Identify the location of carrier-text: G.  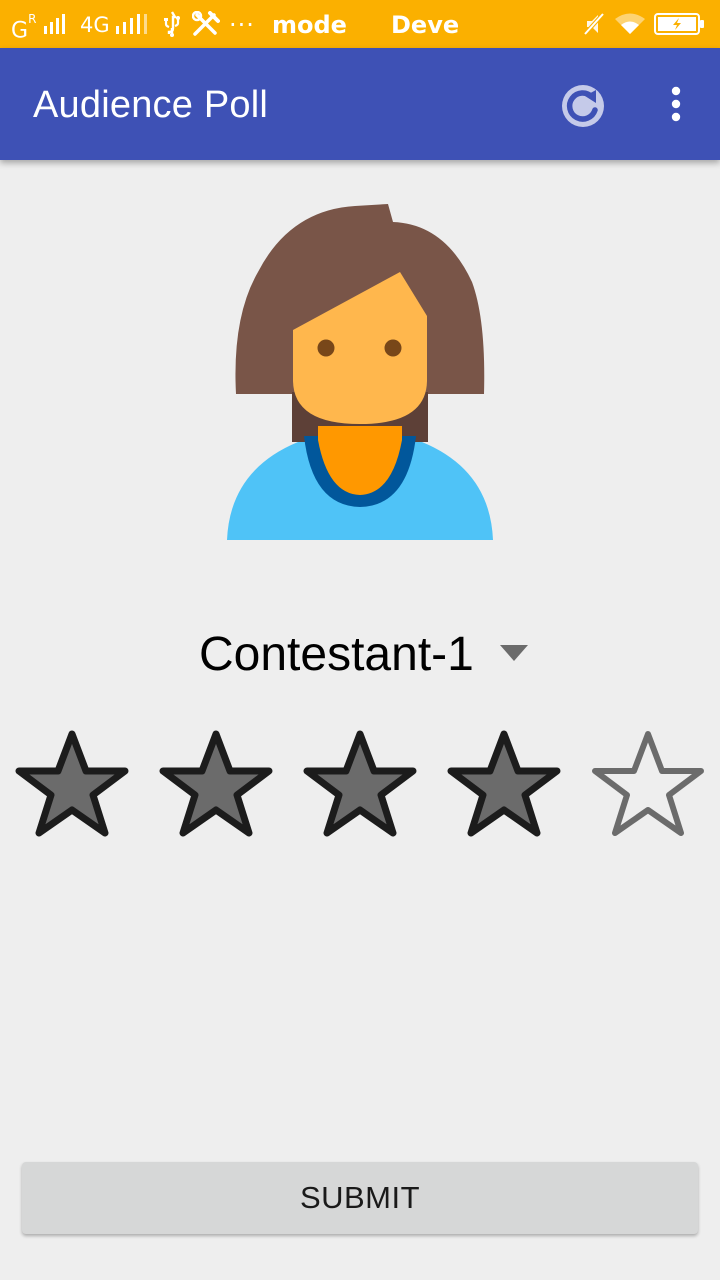
(20, 31).